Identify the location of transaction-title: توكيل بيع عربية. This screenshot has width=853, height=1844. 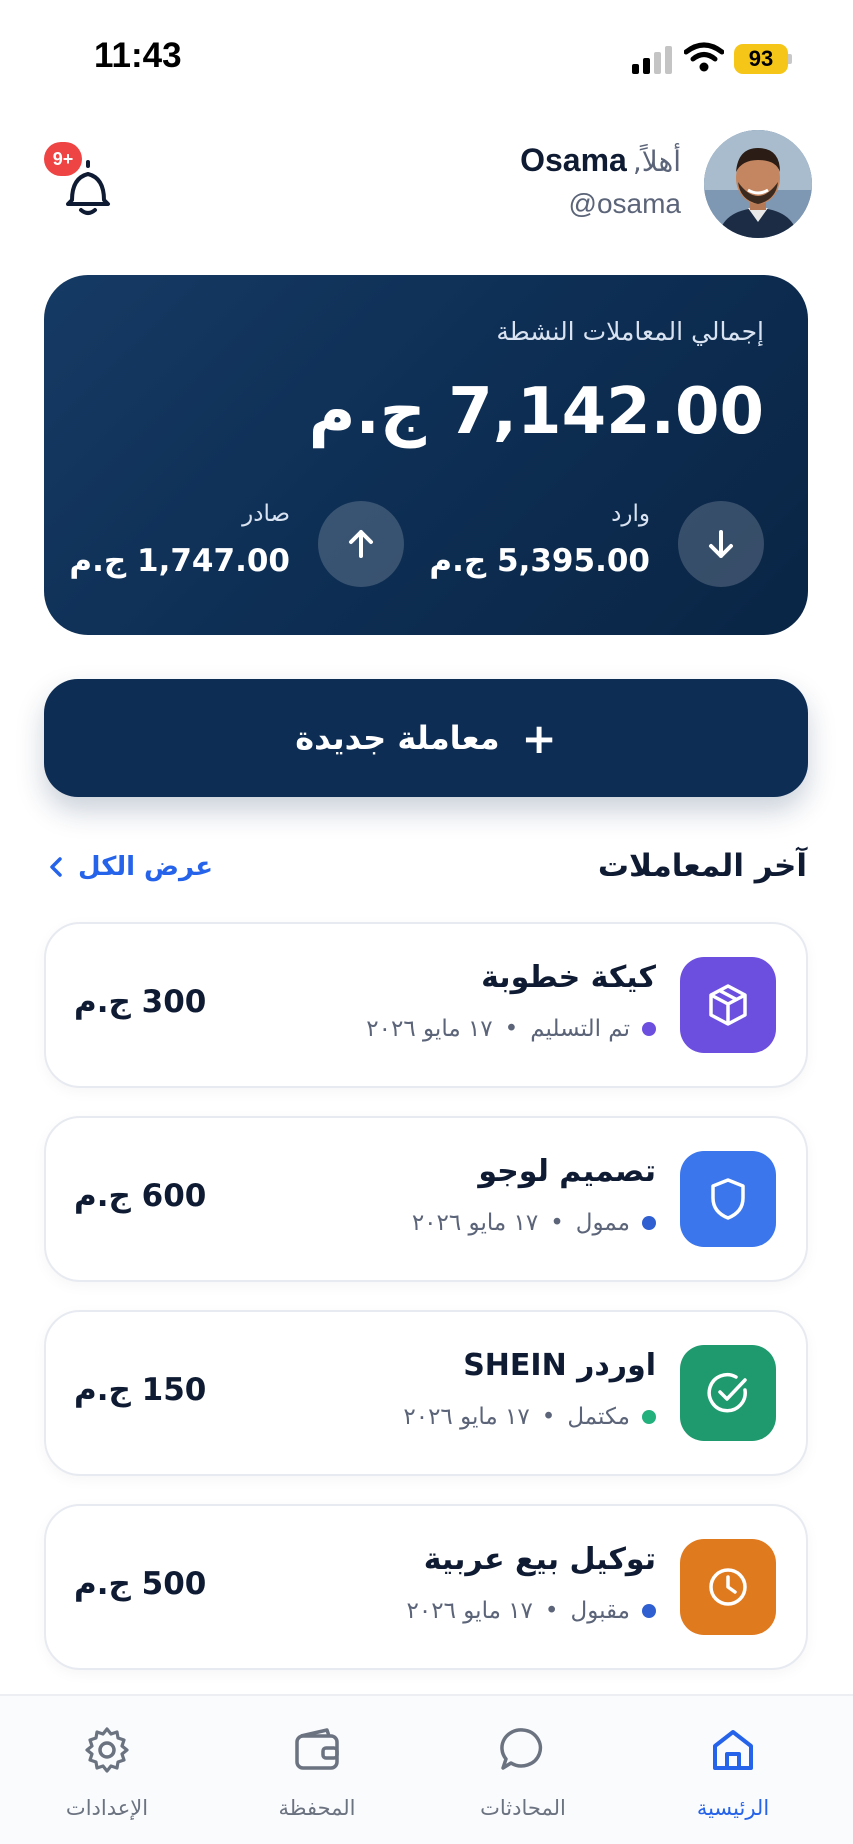
(539, 1559).